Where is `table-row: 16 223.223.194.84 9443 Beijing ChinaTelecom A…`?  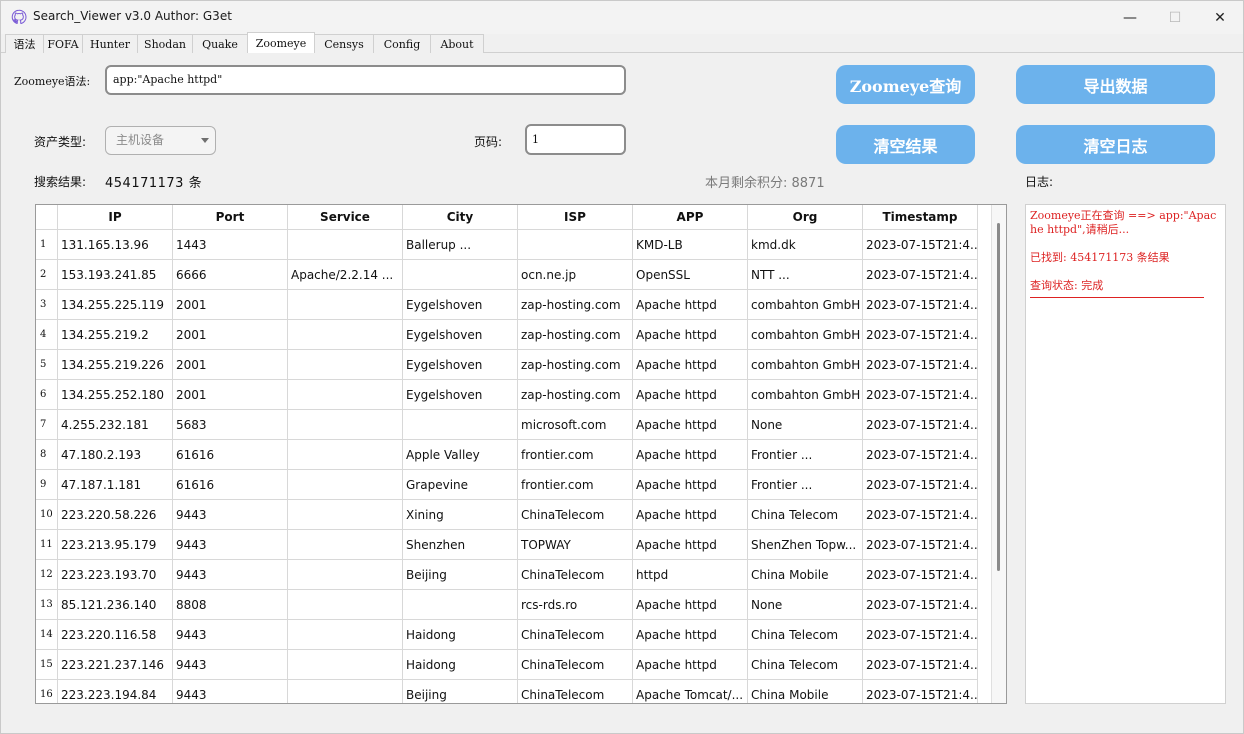
table-row: 16 223.223.194.84 9443 Beijing ChinaTelecom A… is located at coordinates (507, 691).